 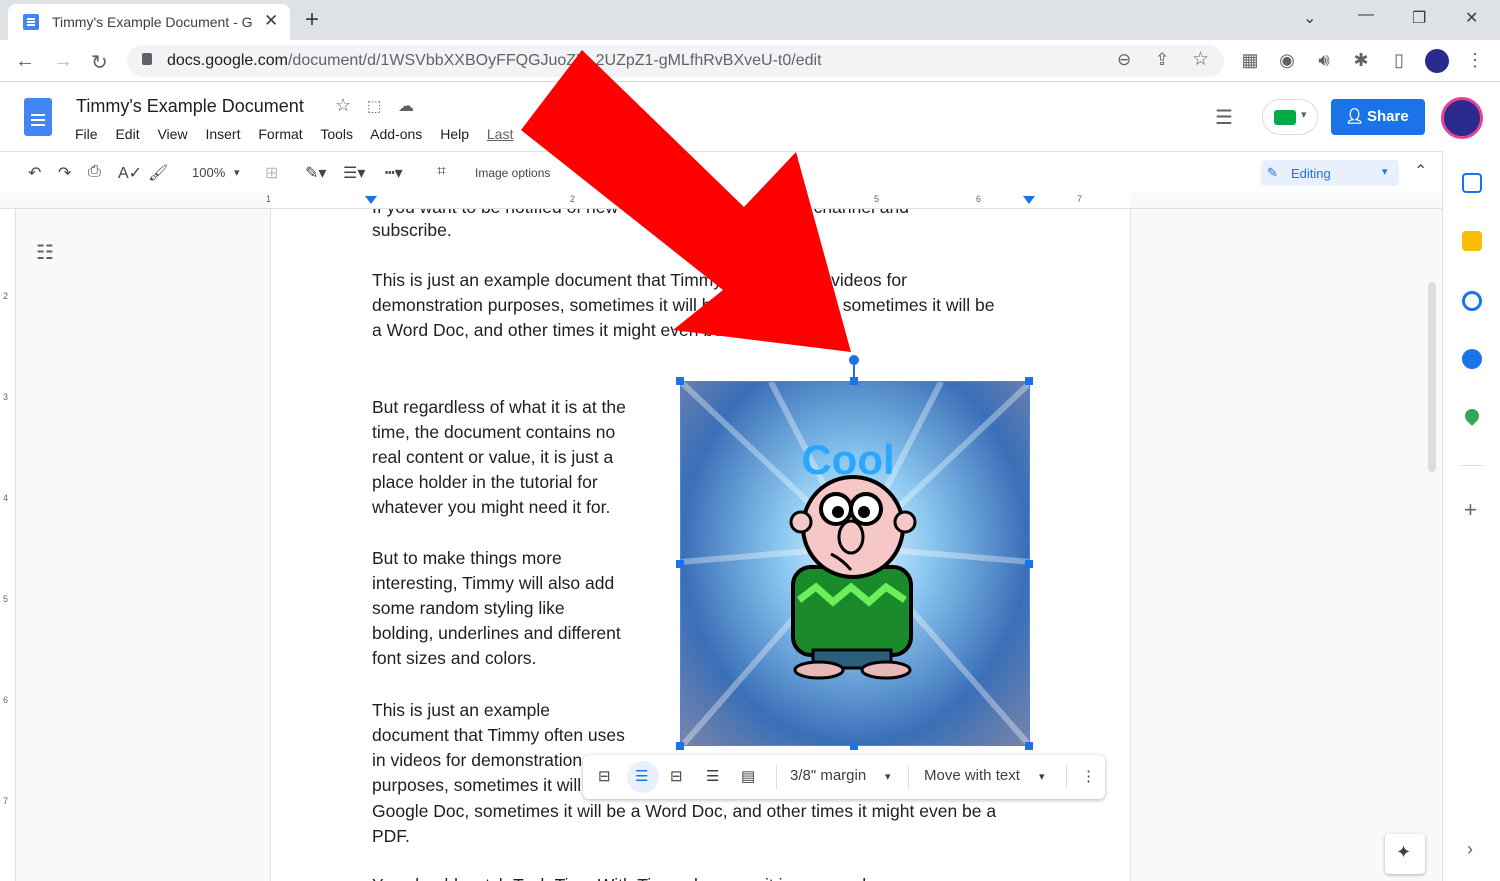 I want to click on camera-icon: ◉, so click(x=1287, y=60).